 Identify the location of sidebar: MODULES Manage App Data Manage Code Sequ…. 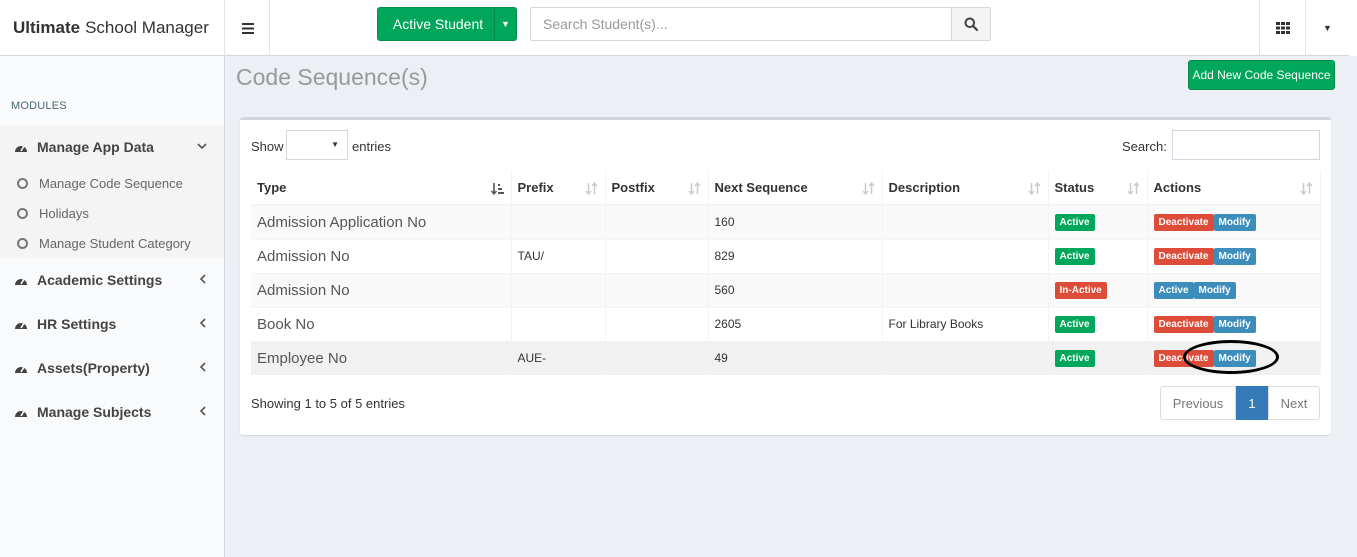
(112, 306).